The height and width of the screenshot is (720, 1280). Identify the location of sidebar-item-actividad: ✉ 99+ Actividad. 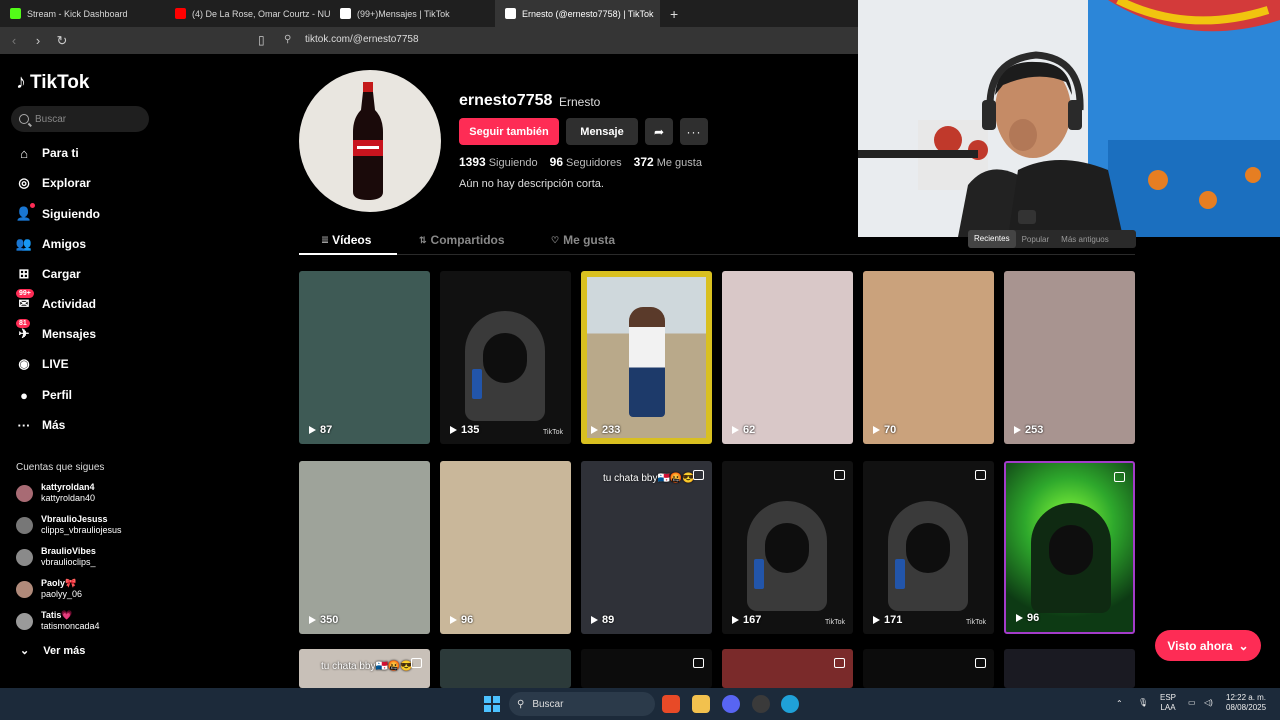
(56, 300).